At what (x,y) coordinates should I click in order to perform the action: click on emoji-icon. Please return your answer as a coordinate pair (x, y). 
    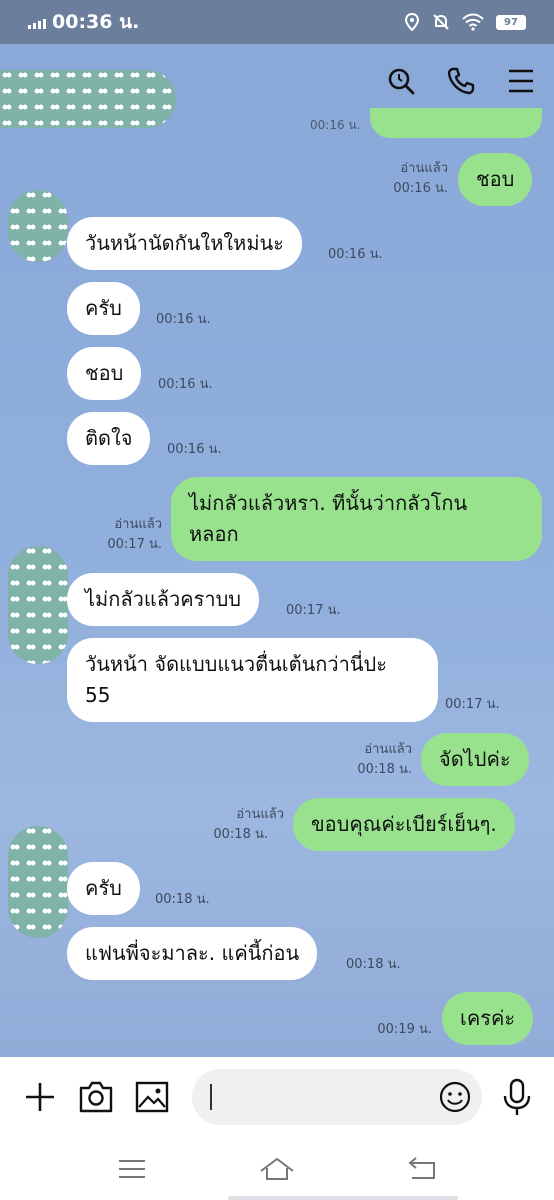
    Looking at the image, I should click on (455, 1097).